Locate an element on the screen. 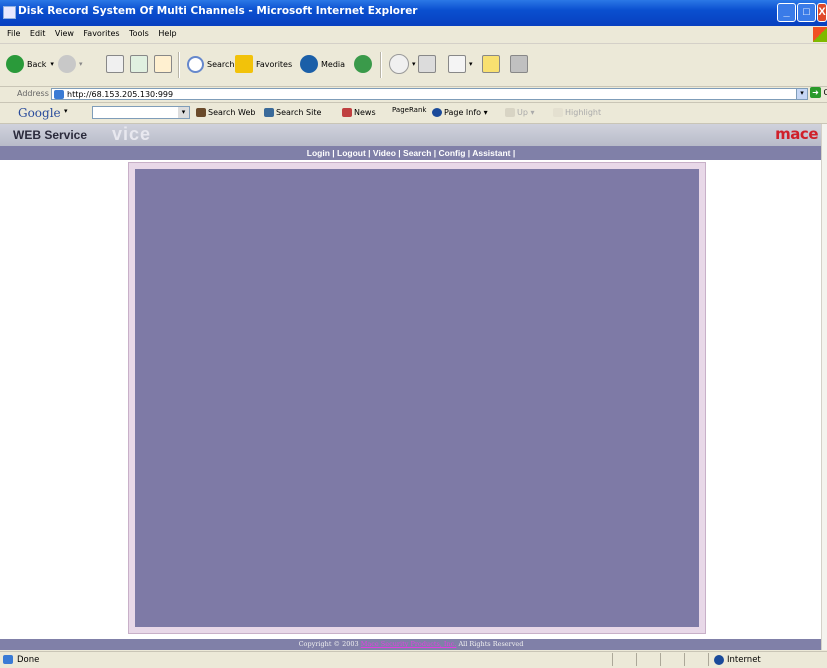 The width and height of the screenshot is (827, 668). notes-icon is located at coordinates (491, 64).